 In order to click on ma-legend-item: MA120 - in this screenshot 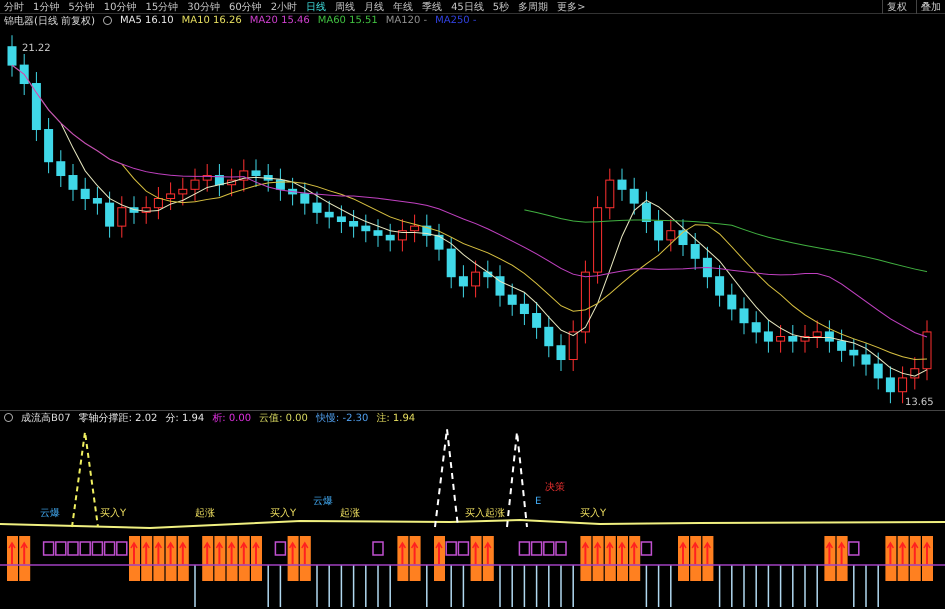, I will do `click(407, 20)`.